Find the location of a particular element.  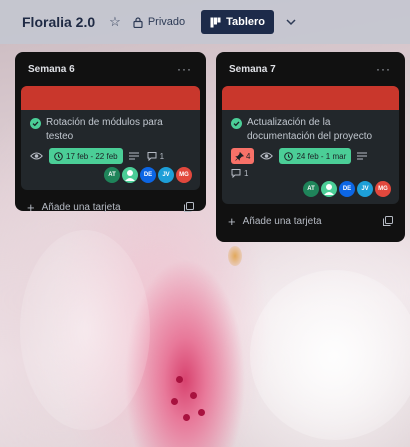

card-title: Rotación de módulos para testeo is located at coordinates (104, 129).